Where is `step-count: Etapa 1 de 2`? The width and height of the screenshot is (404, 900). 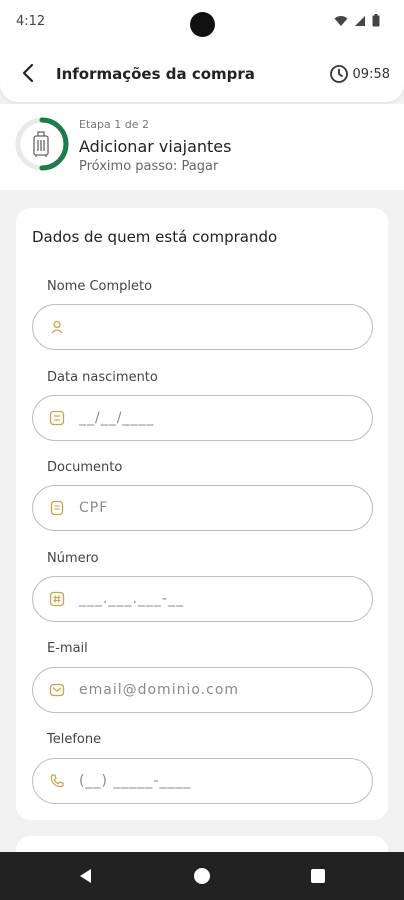
step-count: Etapa 1 de 2 is located at coordinates (114, 124).